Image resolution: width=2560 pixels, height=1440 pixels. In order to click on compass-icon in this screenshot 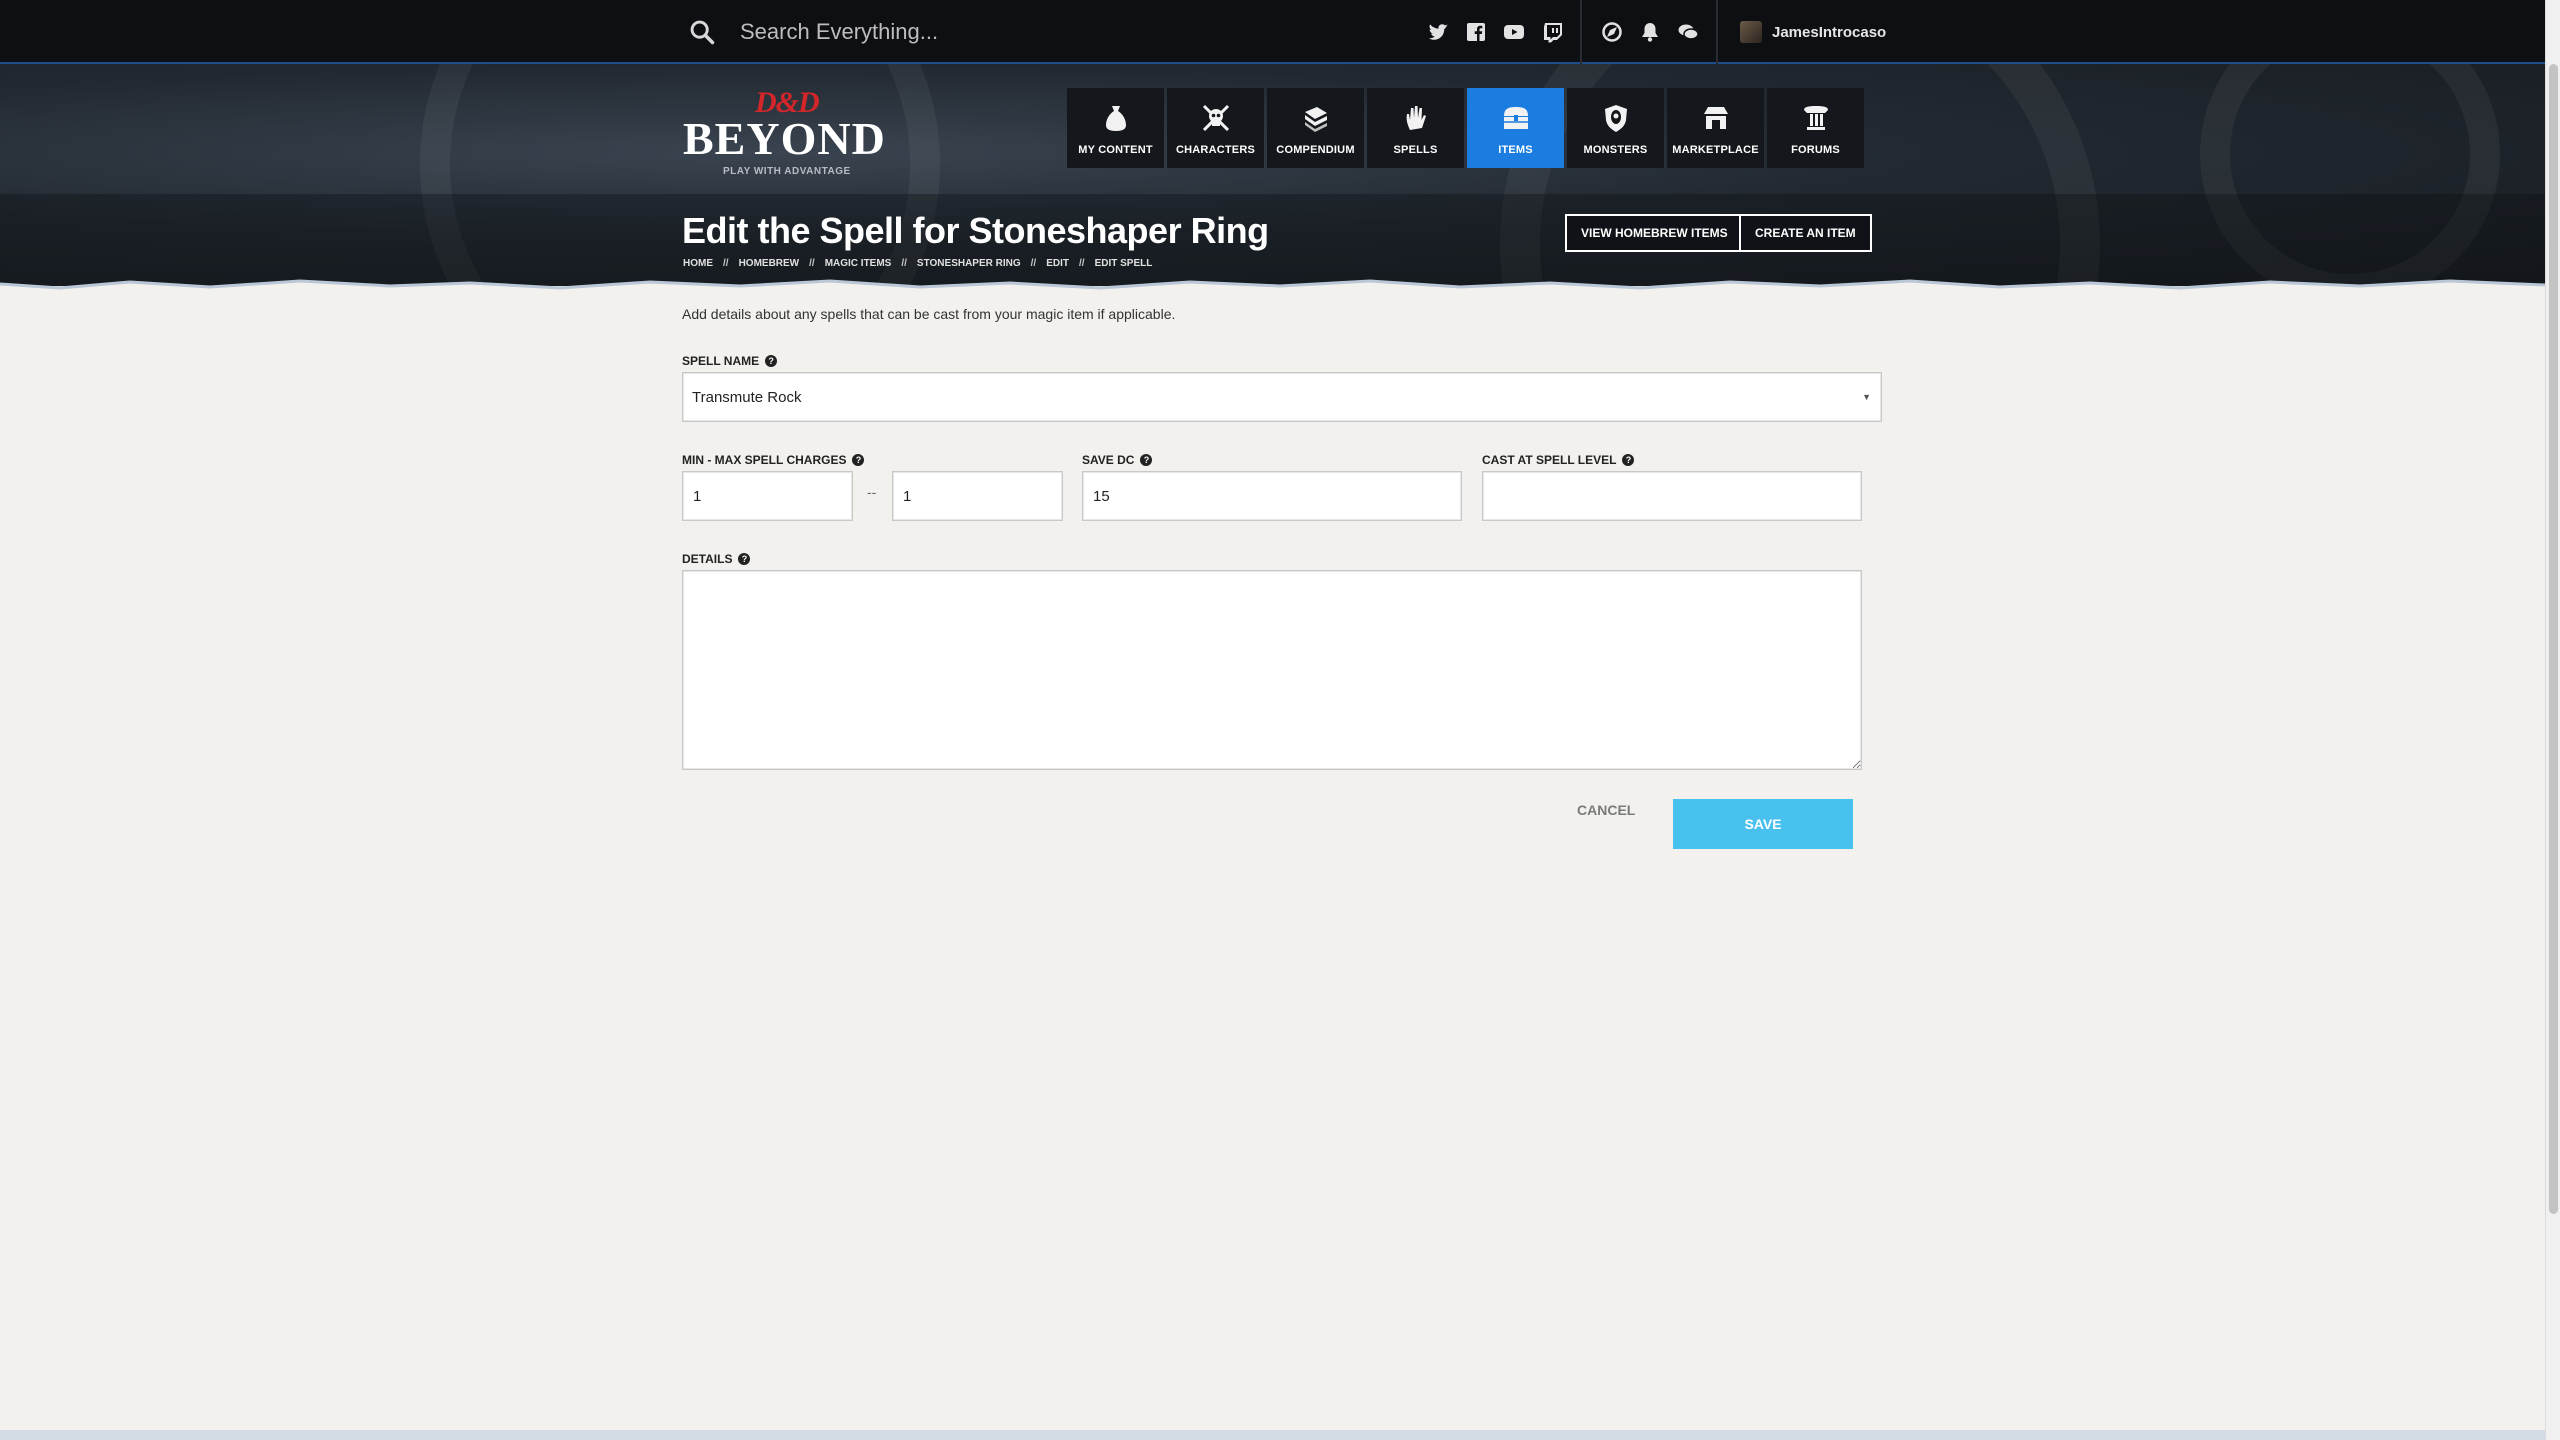, I will do `click(1612, 32)`.